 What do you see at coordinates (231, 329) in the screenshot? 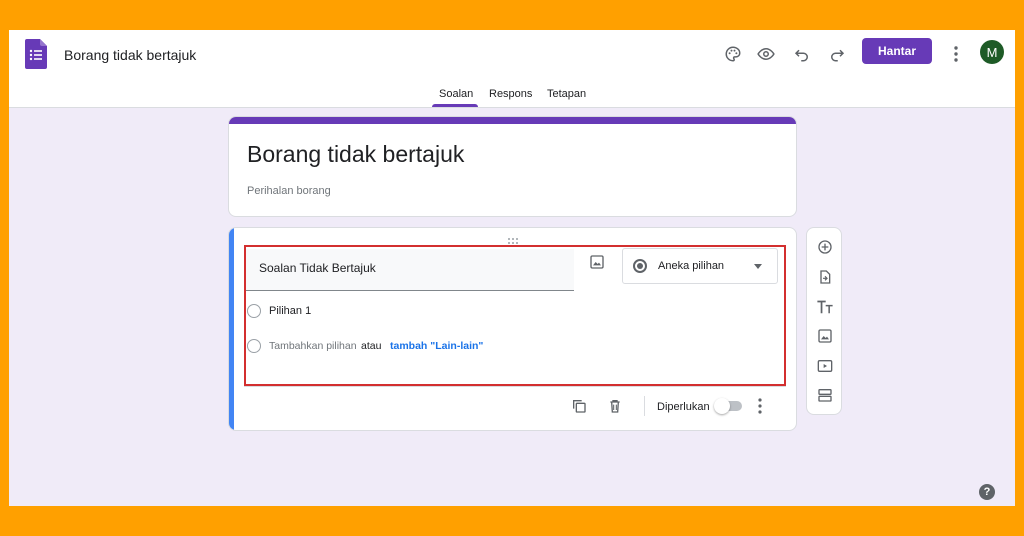
I see `active-card-indicator` at bounding box center [231, 329].